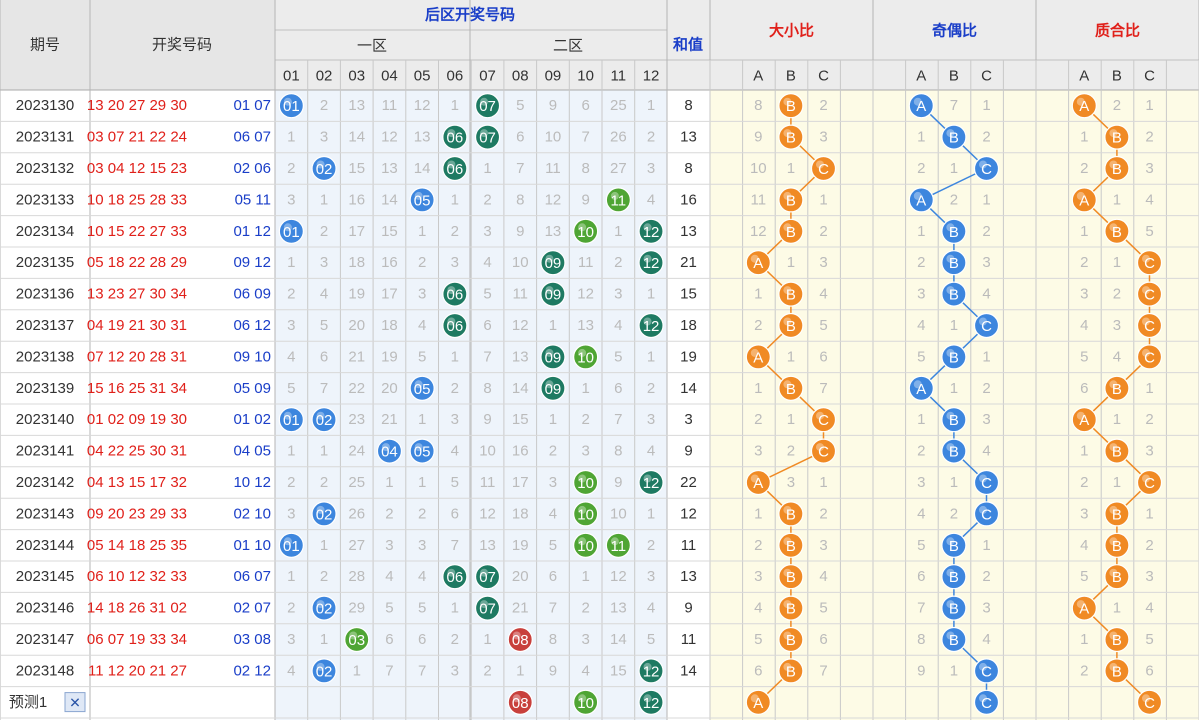  What do you see at coordinates (356, 294) in the screenshot?
I see `miss-count: 19` at bounding box center [356, 294].